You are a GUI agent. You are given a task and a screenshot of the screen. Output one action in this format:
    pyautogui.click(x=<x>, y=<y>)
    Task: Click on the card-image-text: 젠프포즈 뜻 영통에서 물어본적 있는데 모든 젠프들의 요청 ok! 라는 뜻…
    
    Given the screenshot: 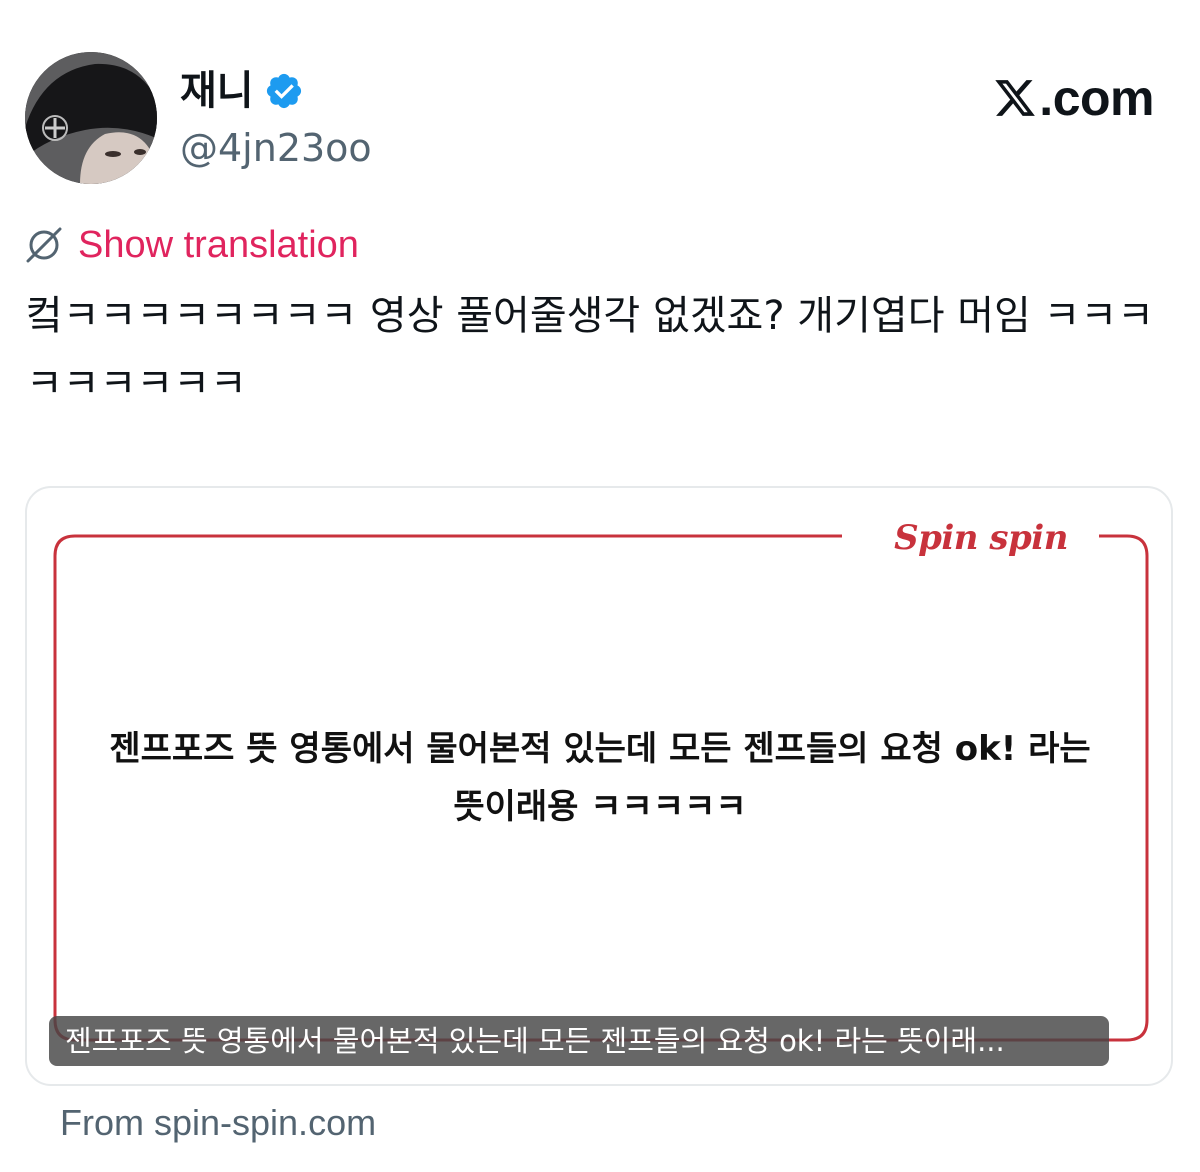 What is the action you would take?
    pyautogui.click(x=600, y=778)
    